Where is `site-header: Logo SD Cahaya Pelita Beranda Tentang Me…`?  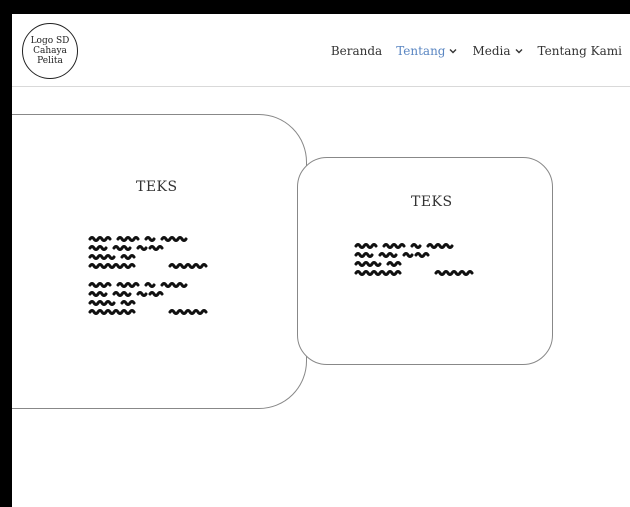 site-header: Logo SD Cahaya Pelita Beranda Tentang Me… is located at coordinates (321, 50).